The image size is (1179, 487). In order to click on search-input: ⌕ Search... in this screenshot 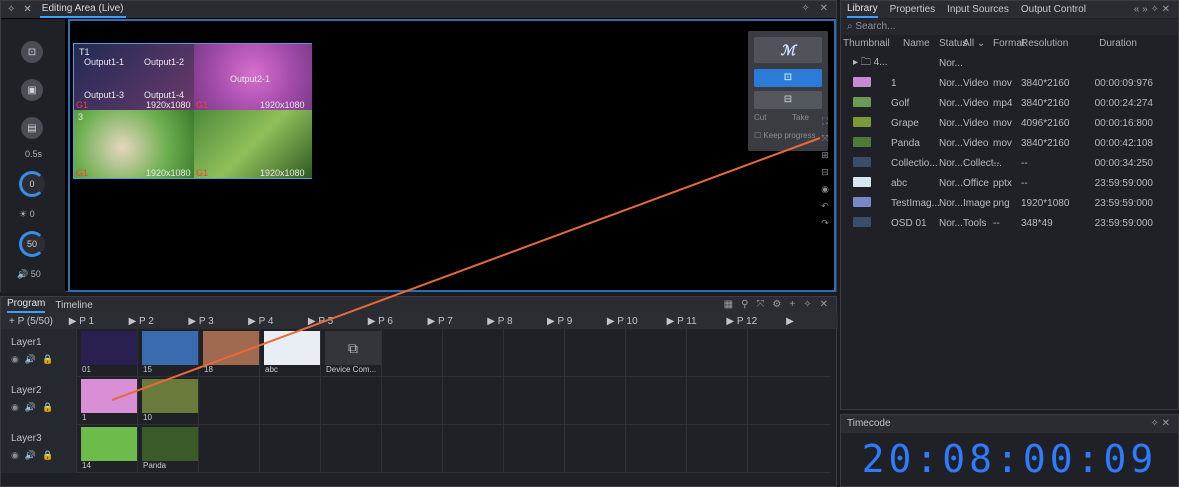, I will do `click(1009, 27)`.